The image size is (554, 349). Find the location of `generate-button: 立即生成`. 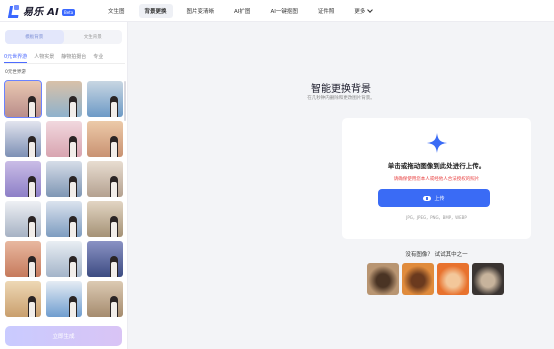

generate-button: 立即生成 is located at coordinates (63, 336).